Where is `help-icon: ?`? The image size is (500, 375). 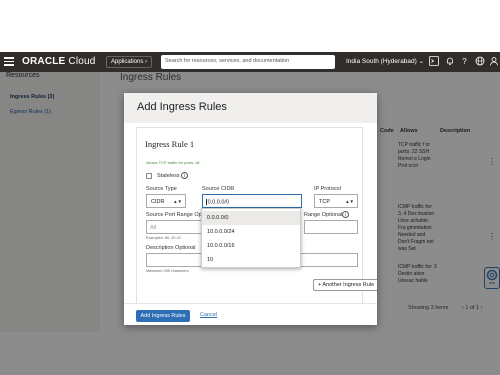
help-icon: ? is located at coordinates (464, 61).